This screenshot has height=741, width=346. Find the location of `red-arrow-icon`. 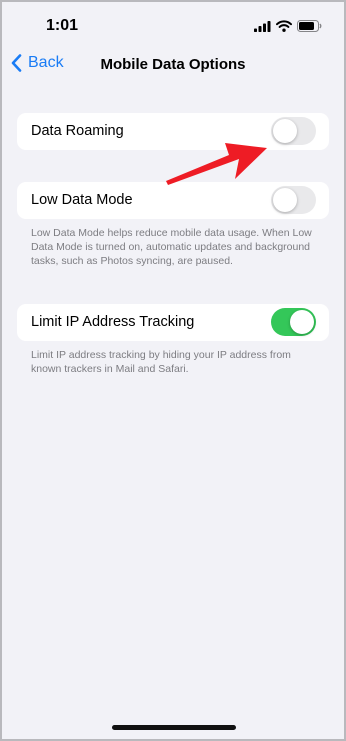

red-arrow-icon is located at coordinates (216, 164).